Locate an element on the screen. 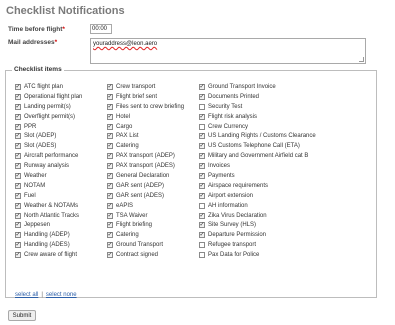 Image resolution: width=395 pixels, height=325 pixels. checklist-item: ✓ Departure Permission is located at coordinates (257, 235).